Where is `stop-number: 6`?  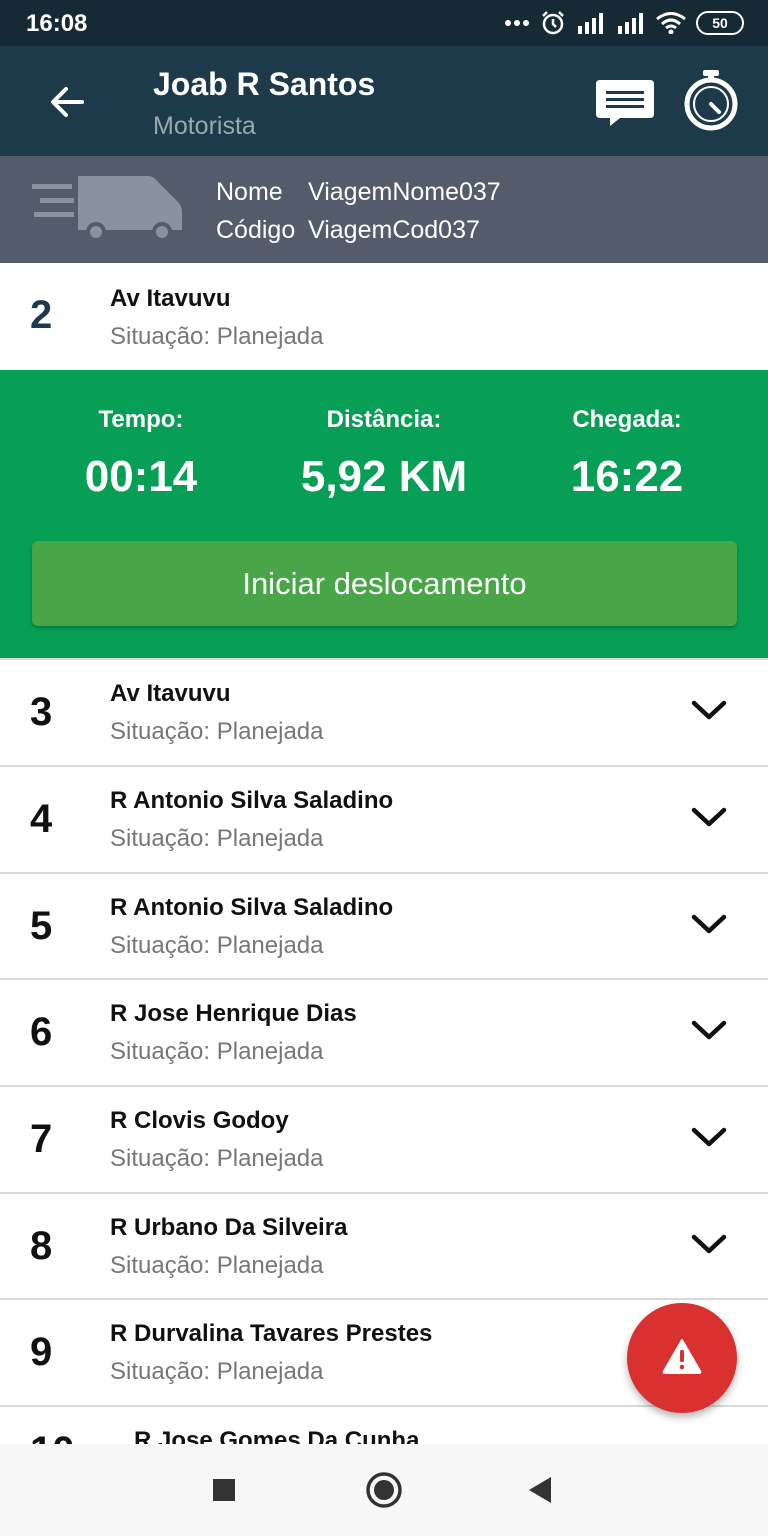
stop-number: 6 is located at coordinates (41, 1032).